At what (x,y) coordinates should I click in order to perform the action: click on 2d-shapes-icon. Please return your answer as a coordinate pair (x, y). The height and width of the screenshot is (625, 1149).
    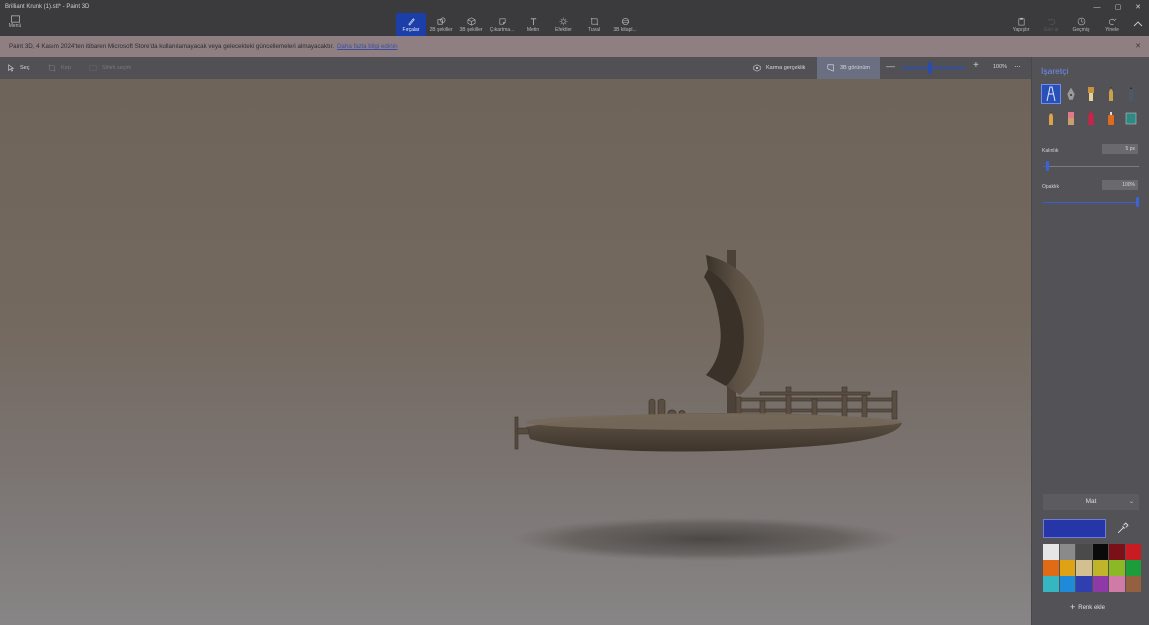
    Looking at the image, I should click on (441, 21).